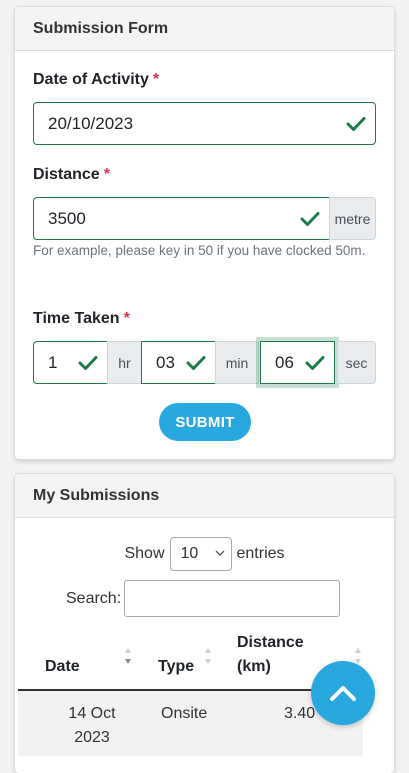  I want to click on minutes-input-value: 03, so click(165, 362).